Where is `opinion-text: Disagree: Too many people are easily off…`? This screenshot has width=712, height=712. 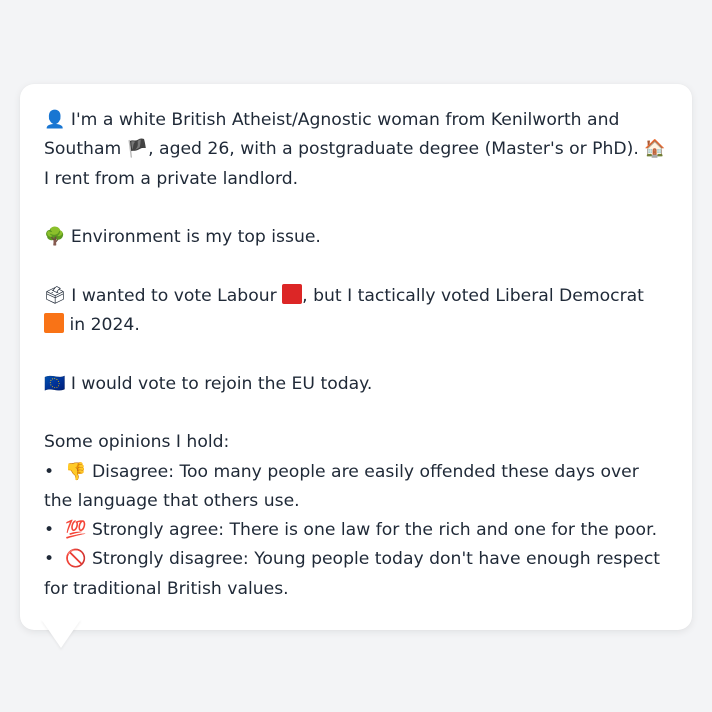 opinion-text: Disagree: Too many people are easily off… is located at coordinates (341, 486).